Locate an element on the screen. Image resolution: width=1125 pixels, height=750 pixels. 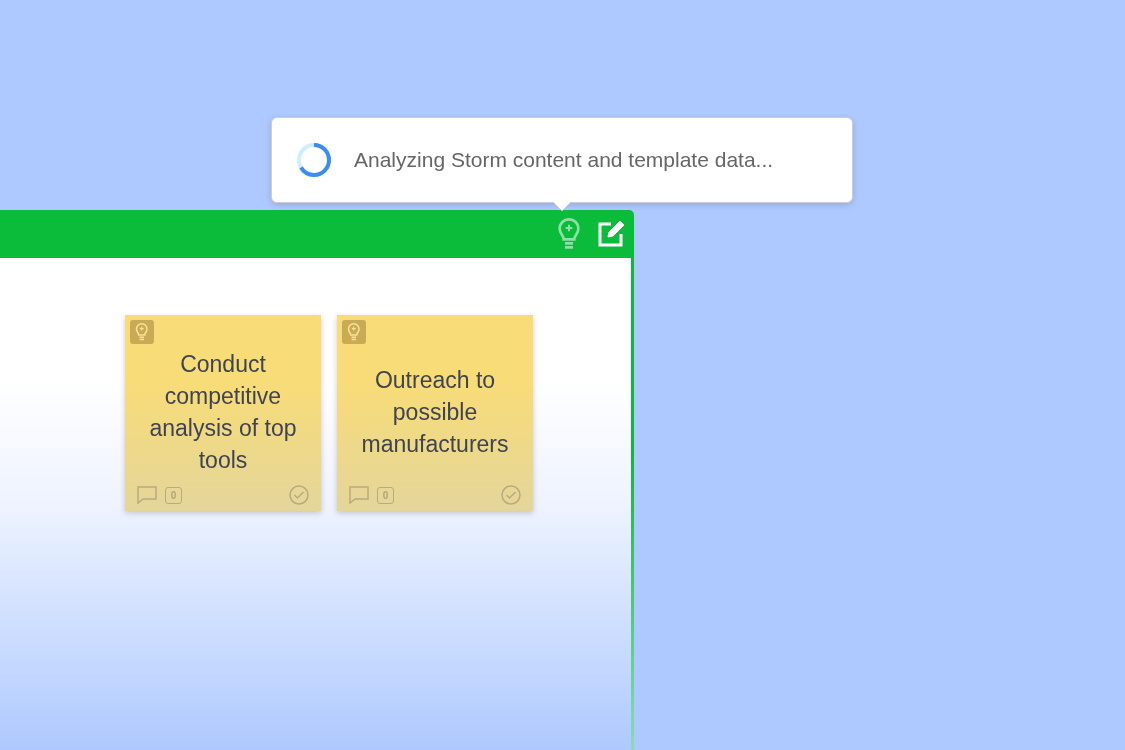
edit-icon is located at coordinates (611, 234).